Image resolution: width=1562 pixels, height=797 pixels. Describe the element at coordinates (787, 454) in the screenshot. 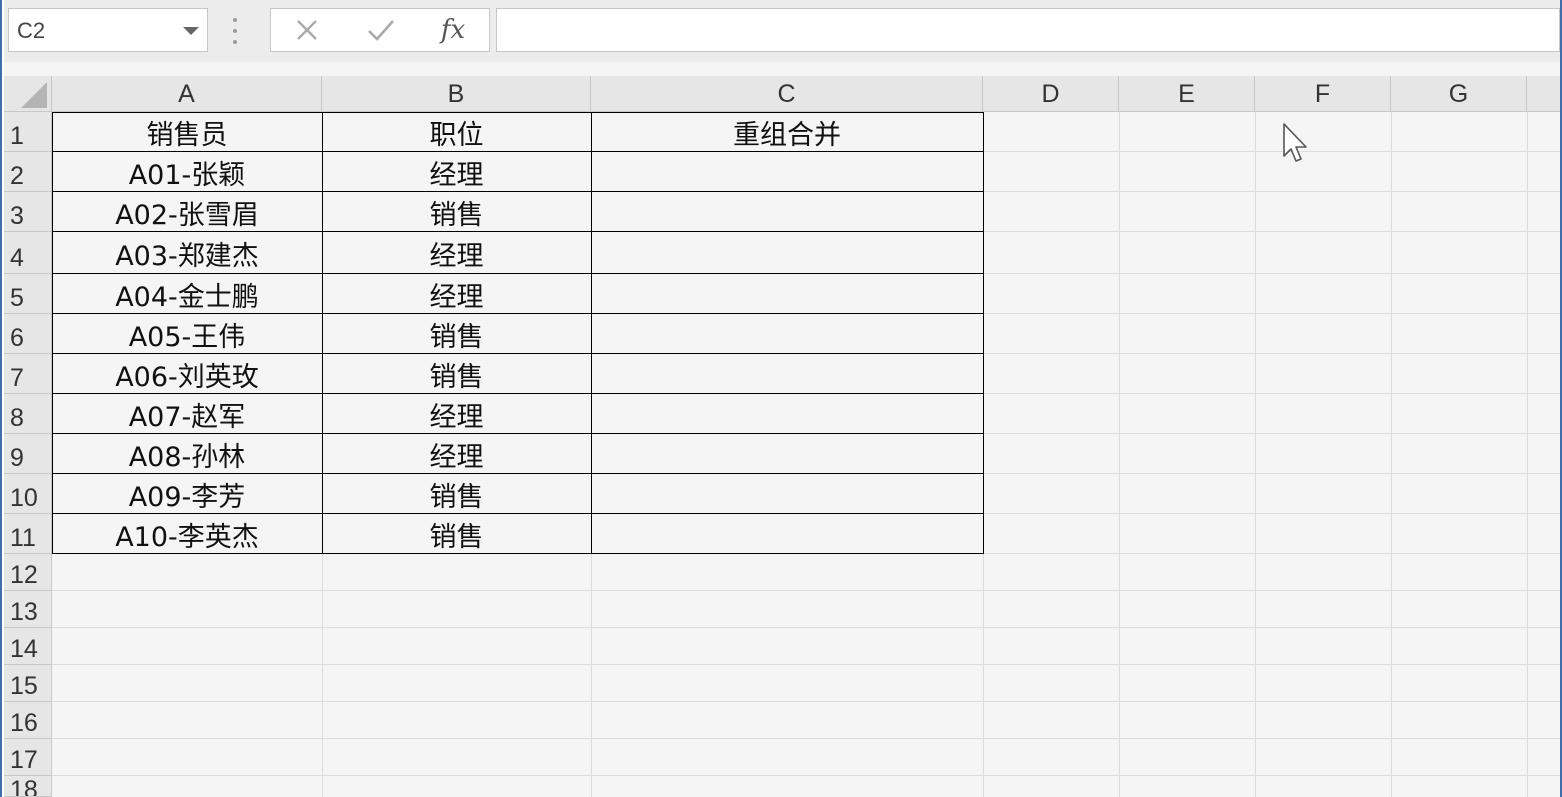

I see `cell-c9` at that location.